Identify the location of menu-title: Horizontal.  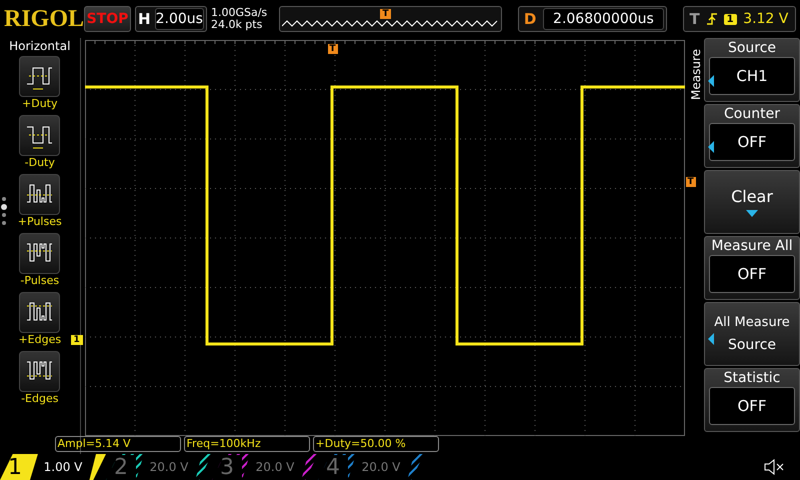
(39, 46).